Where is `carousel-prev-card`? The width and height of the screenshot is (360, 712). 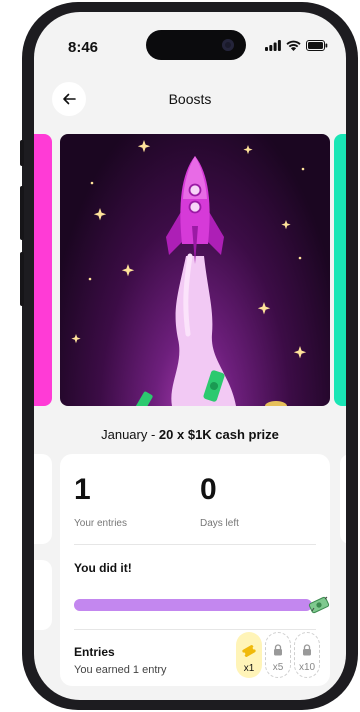 carousel-prev-card is located at coordinates (43, 270).